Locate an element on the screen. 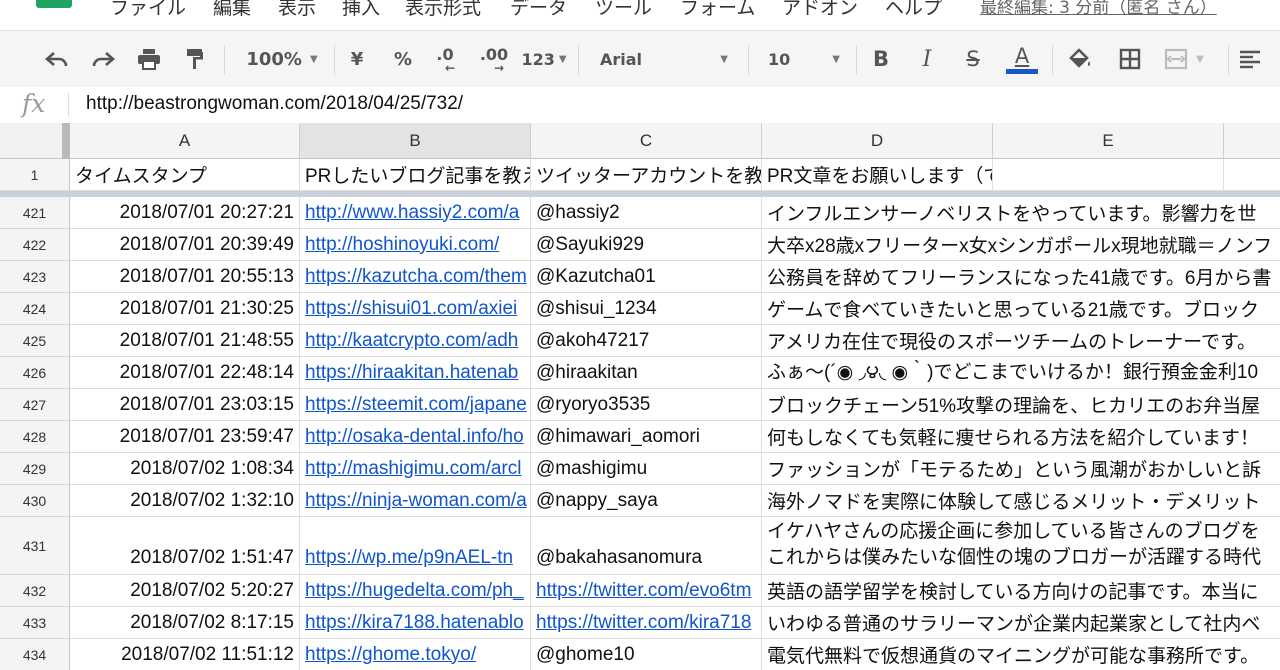 The height and width of the screenshot is (670, 1280). timestamp-cell: 2018/07/01 22:48:14 is located at coordinates (185, 373).